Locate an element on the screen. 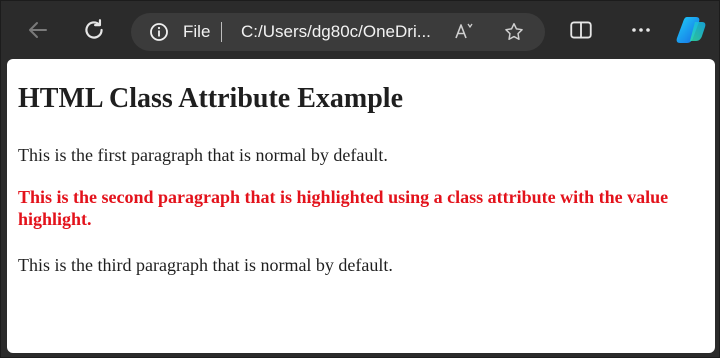 Image resolution: width=720 pixels, height=358 pixels. address-divider is located at coordinates (221, 32).